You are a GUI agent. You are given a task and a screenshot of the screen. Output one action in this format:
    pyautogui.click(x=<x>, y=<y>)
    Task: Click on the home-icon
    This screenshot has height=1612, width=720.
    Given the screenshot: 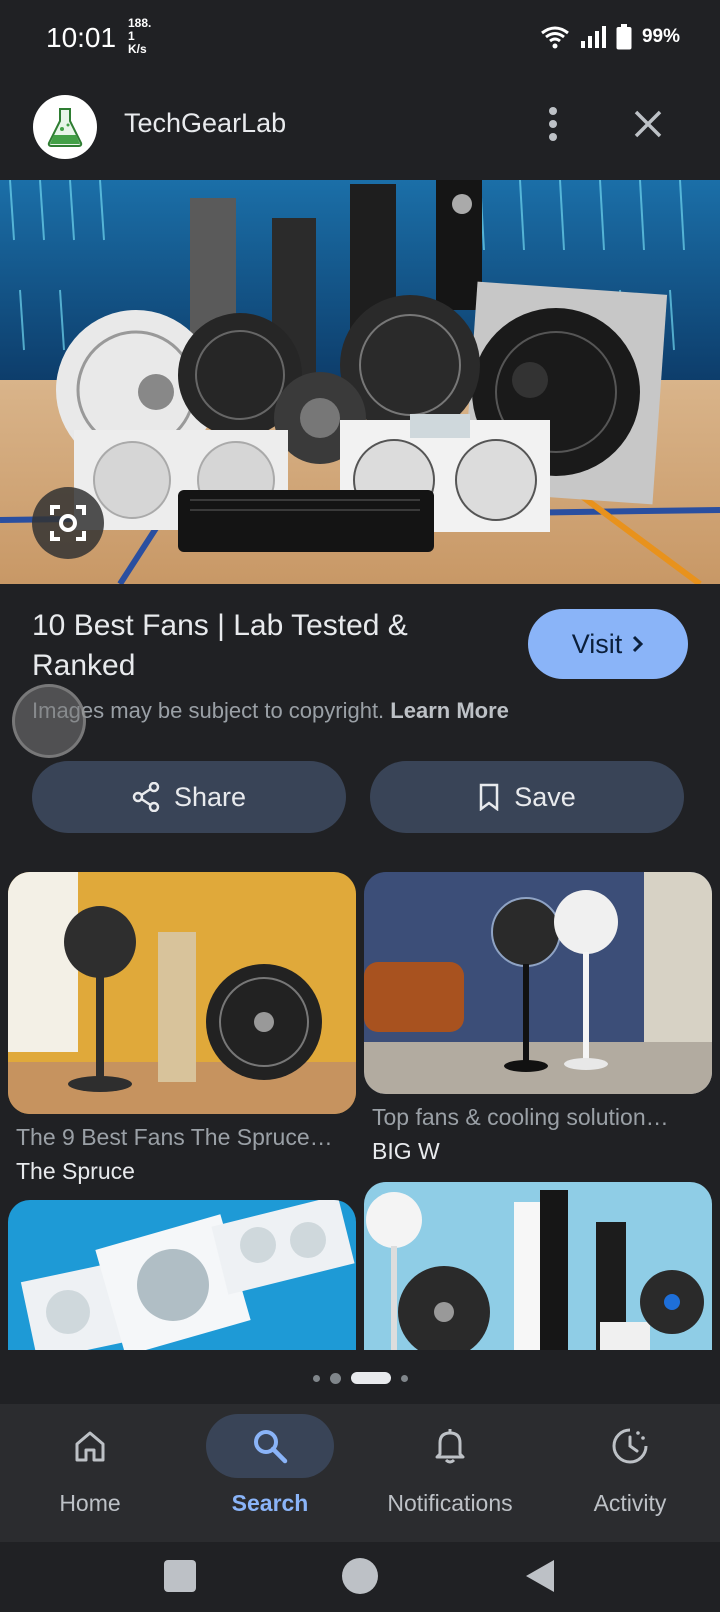 What is the action you would take?
    pyautogui.click(x=90, y=1446)
    